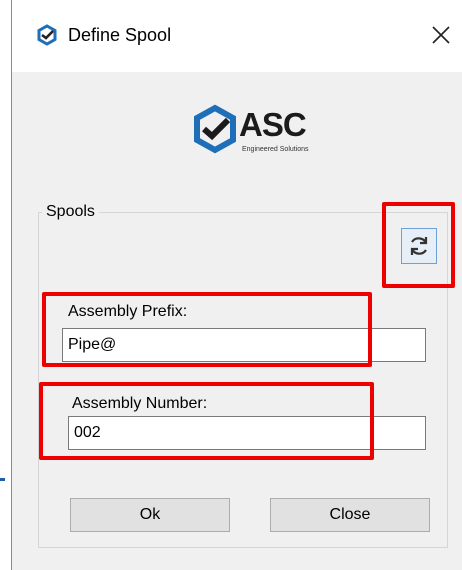 The width and height of the screenshot is (462, 570). I want to click on refresh-button, so click(419, 246).